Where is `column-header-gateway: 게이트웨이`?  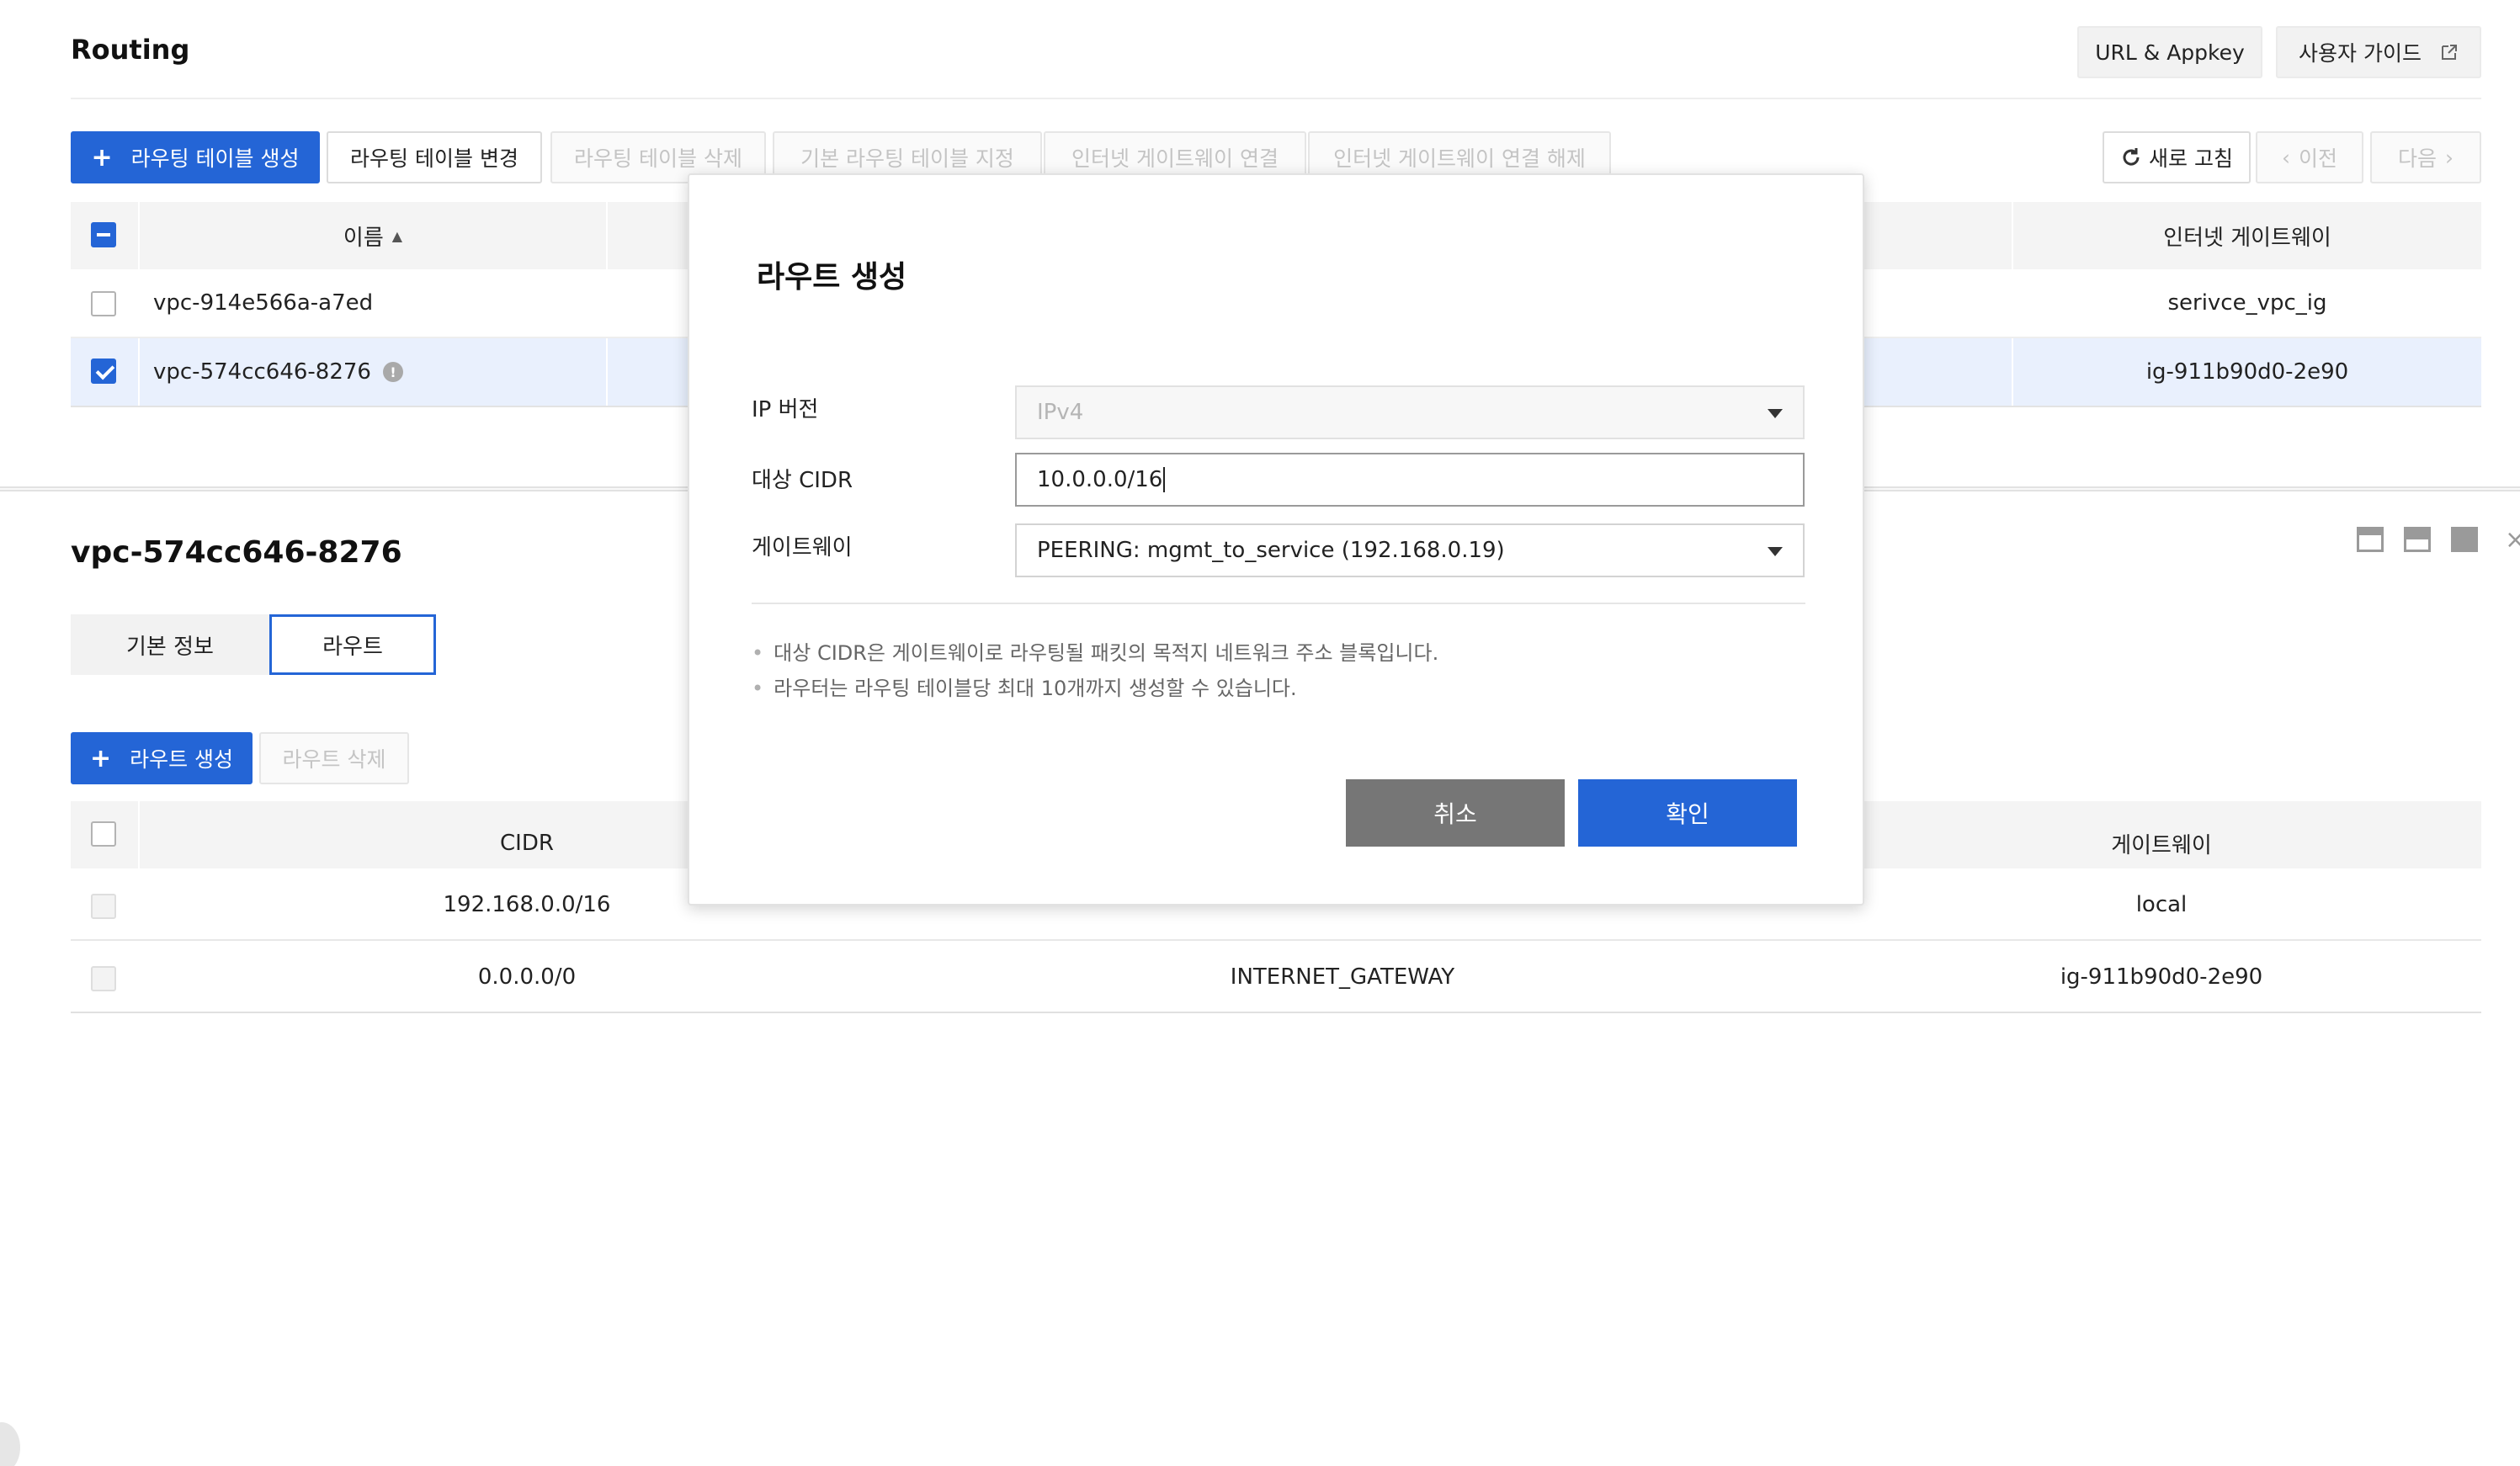 column-header-gateway: 게이트웨이 is located at coordinates (2145, 843).